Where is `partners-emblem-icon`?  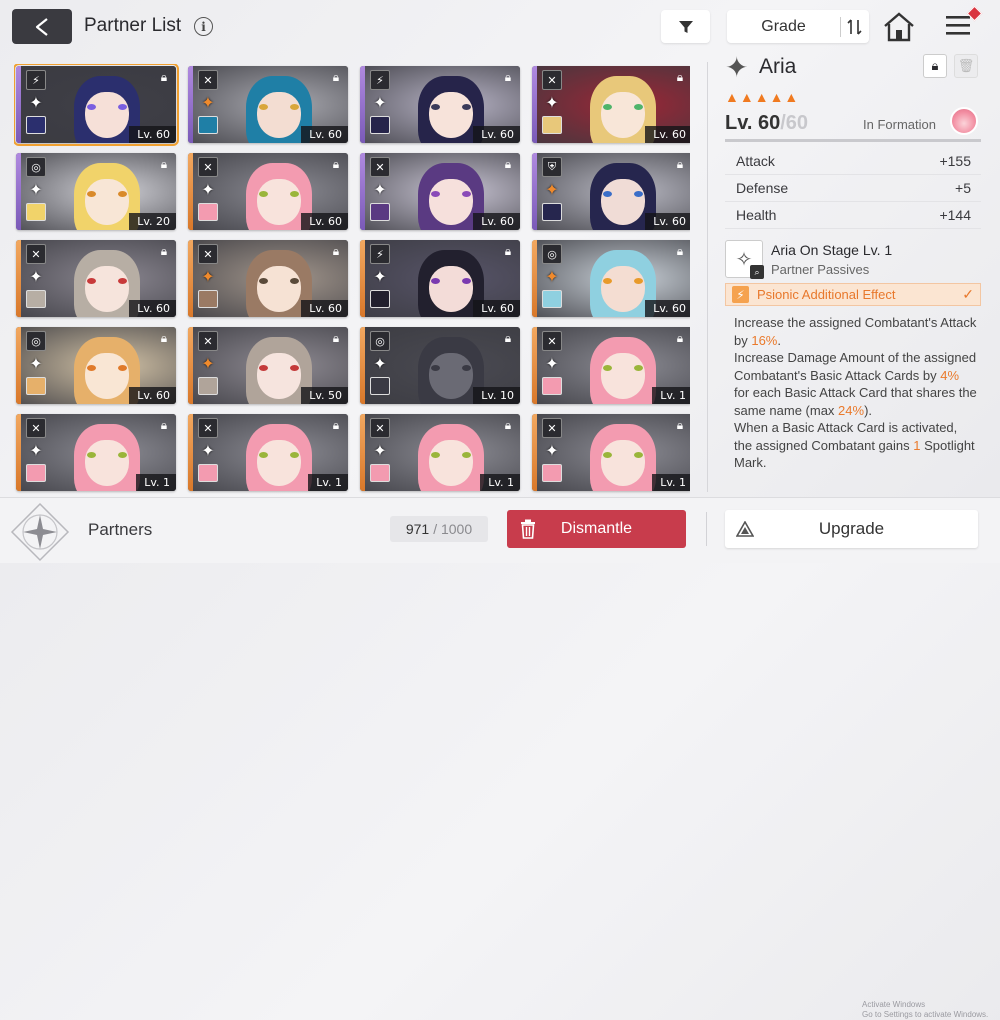 partners-emblem-icon is located at coordinates (40, 532).